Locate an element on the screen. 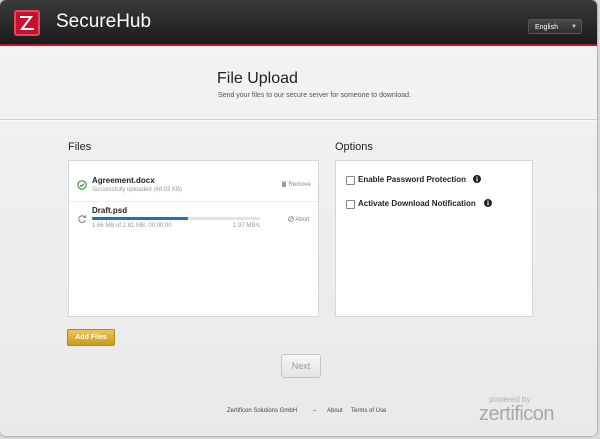 The height and width of the screenshot is (439, 600). files-heading: Files is located at coordinates (80, 147).